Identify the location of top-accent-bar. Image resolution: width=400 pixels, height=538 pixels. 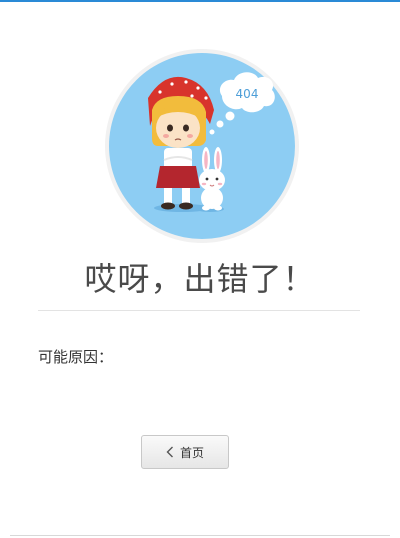
(200, 1).